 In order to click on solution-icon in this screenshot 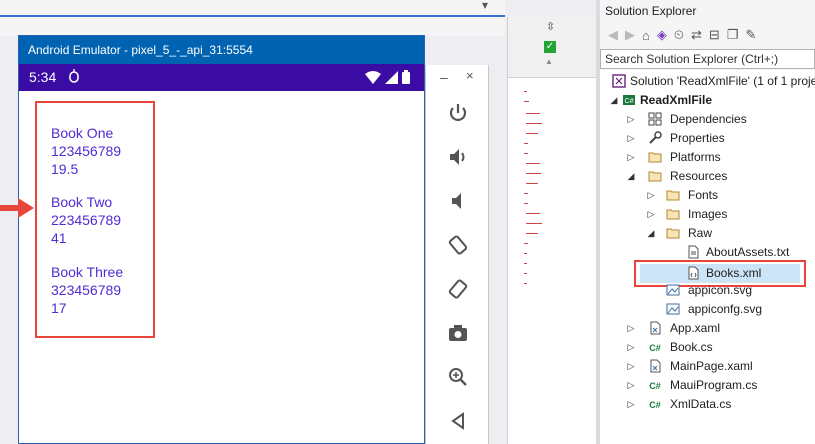, I will do `click(619, 81)`.